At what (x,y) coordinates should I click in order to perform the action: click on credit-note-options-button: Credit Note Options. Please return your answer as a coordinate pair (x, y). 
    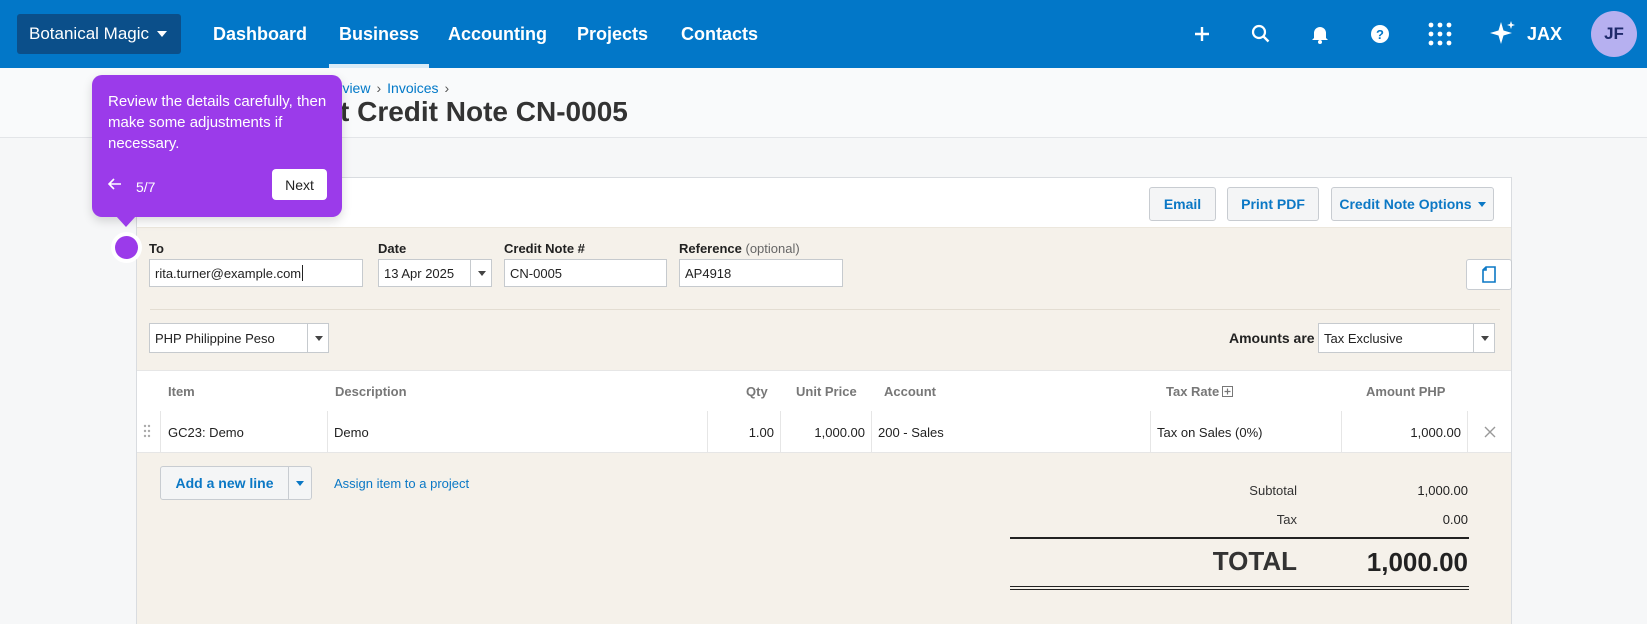
    Looking at the image, I should click on (1412, 204).